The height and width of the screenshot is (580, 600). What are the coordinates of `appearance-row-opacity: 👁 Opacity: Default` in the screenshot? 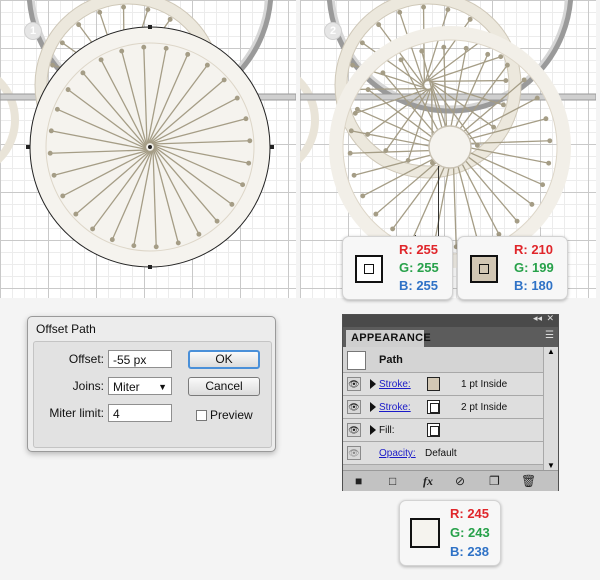 It's located at (443, 453).